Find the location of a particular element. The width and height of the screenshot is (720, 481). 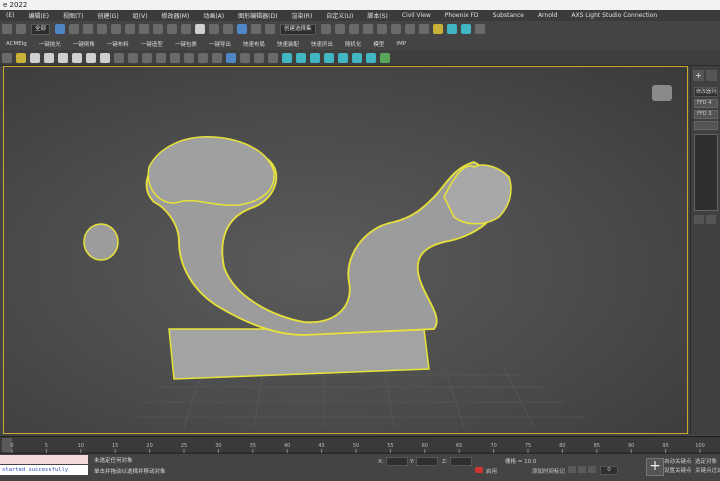

show-end-result-icon is located at coordinates (711, 219).